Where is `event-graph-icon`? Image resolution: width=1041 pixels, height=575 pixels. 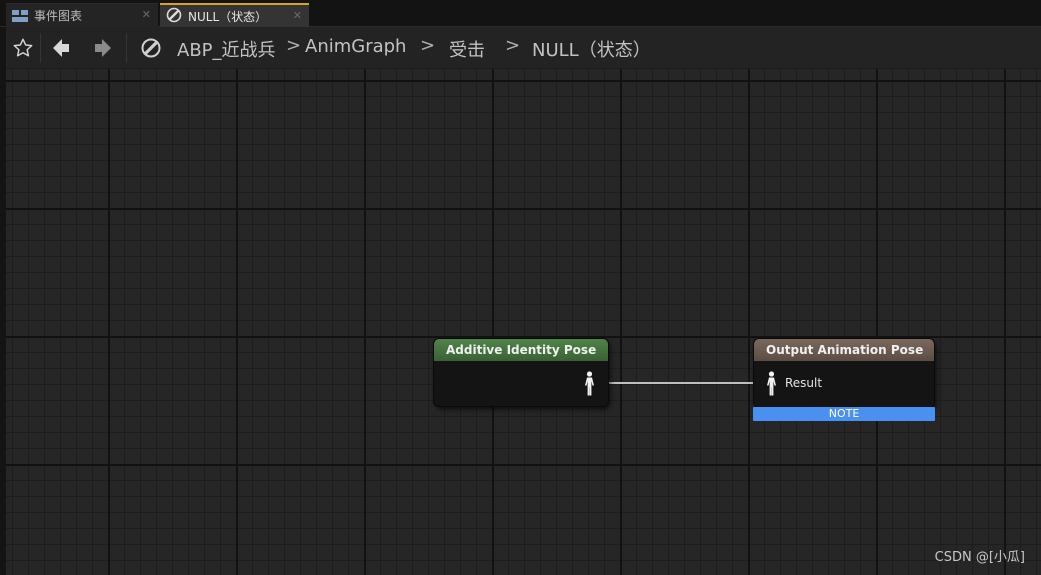 event-graph-icon is located at coordinates (20, 15).